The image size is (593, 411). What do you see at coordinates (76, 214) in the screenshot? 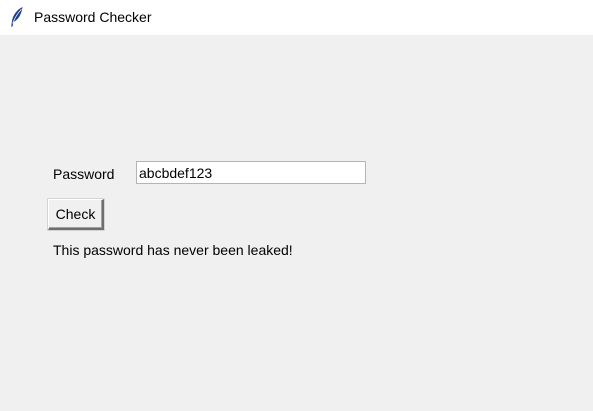
I see `check-button: Check` at bounding box center [76, 214].